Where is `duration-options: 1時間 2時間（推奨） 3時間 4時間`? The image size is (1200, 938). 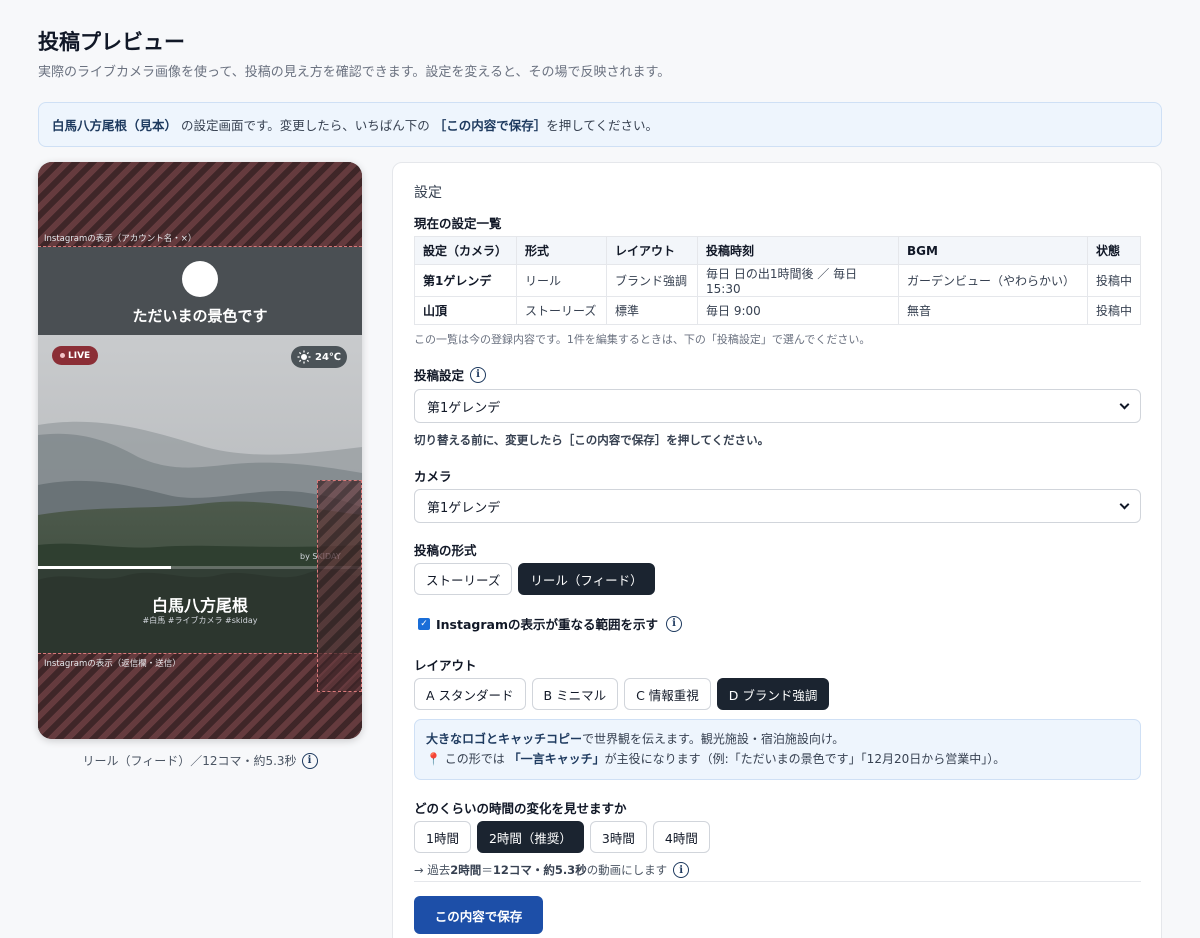
duration-options: 1時間 2時間（推奨） 3時間 4時間 is located at coordinates (562, 837).